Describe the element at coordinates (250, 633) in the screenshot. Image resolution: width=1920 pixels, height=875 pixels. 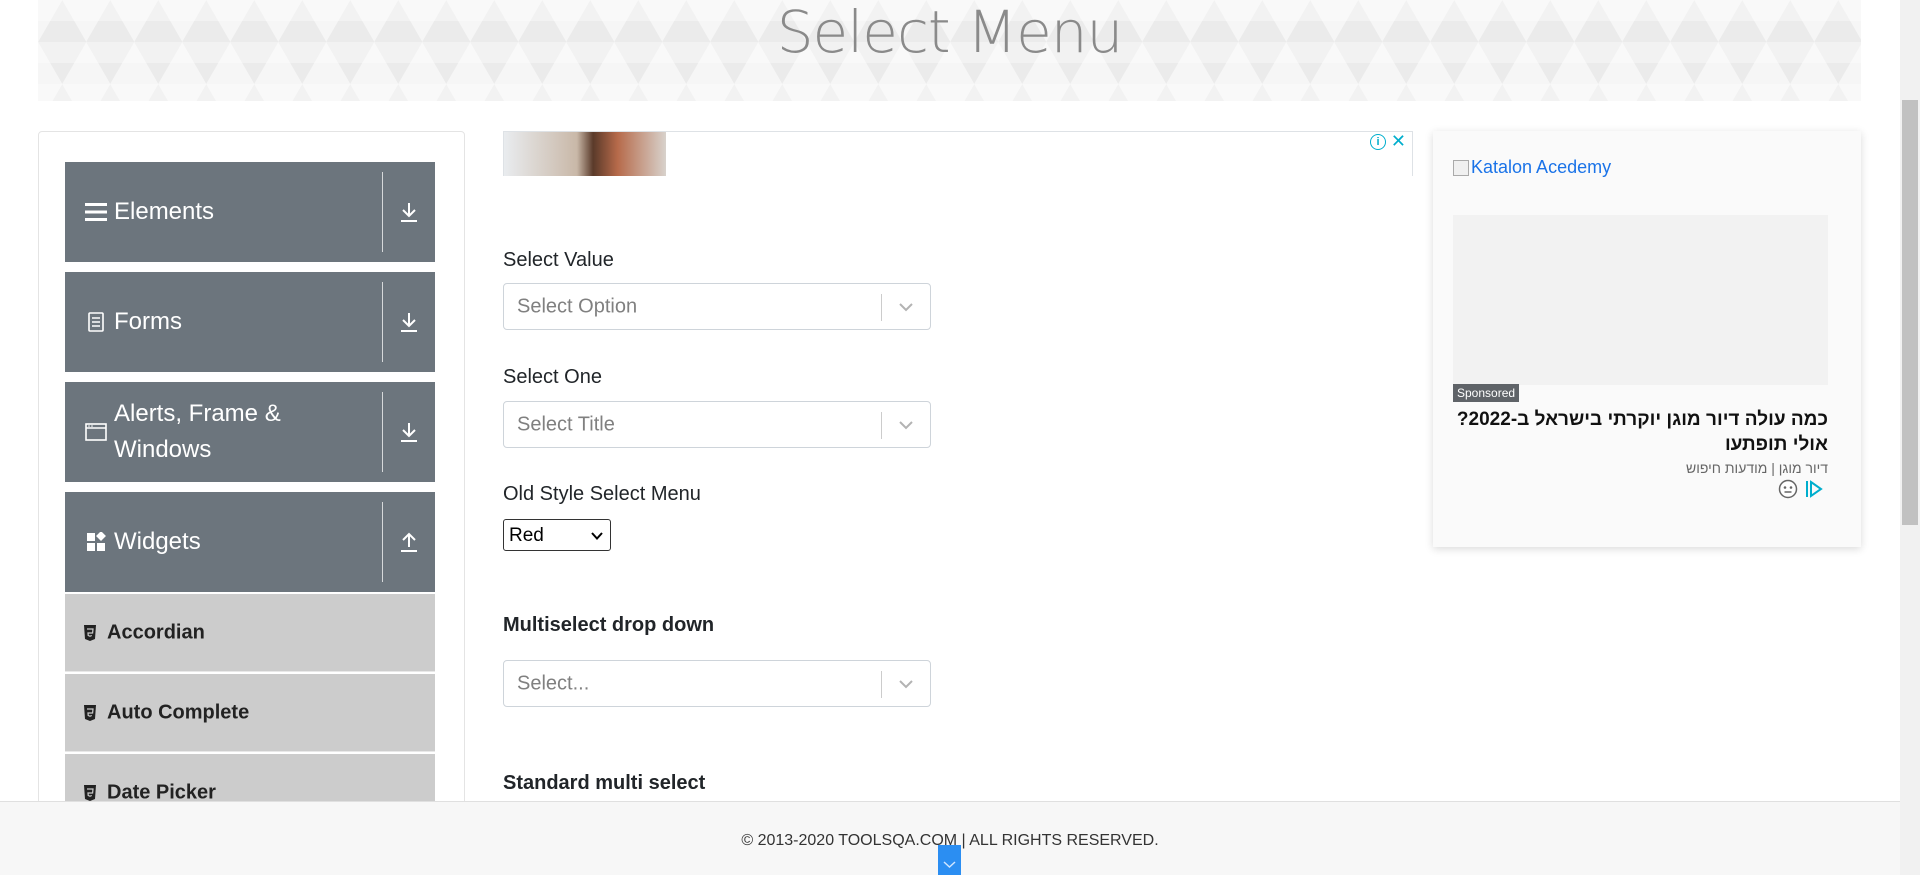
I see `sidebar-item-accordian: Accordian` at that location.